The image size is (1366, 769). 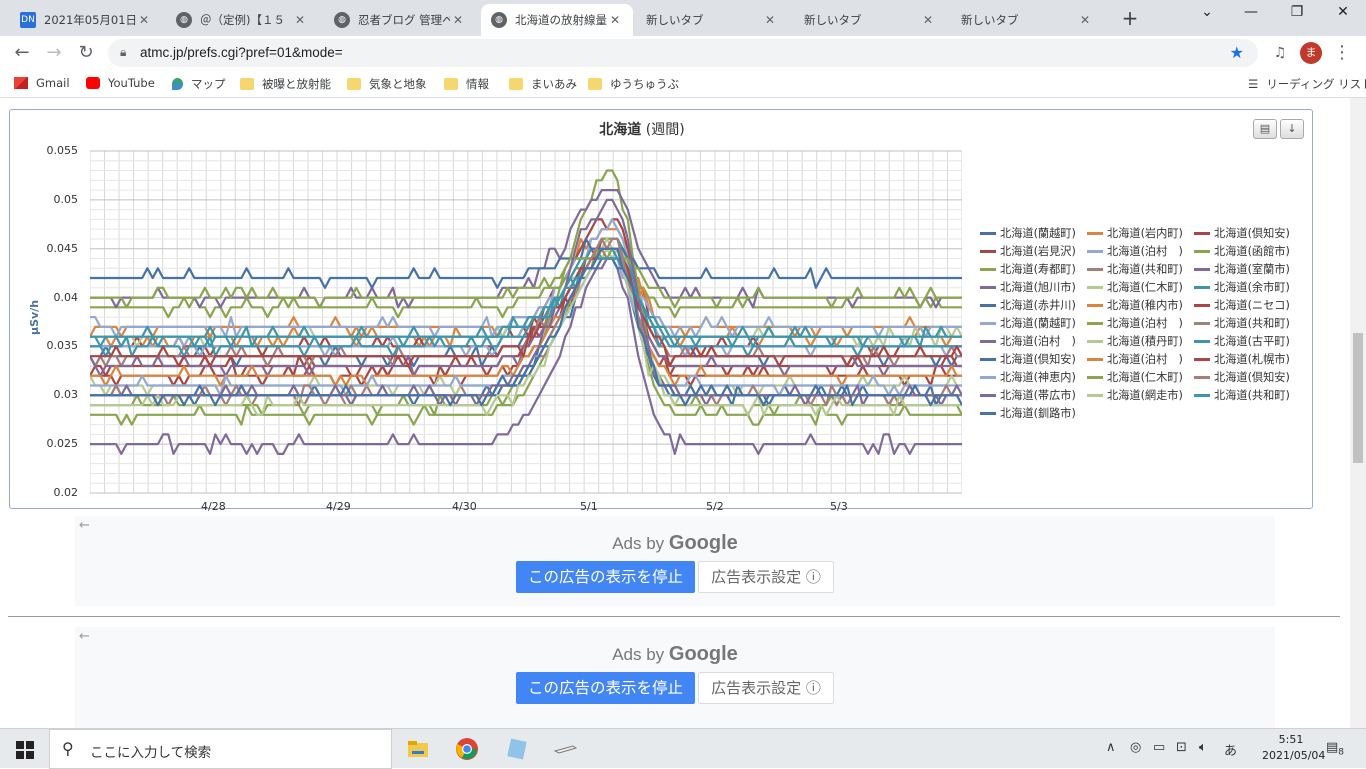 I want to click on legend-item: 北海道(岩見沢), so click(x=1028, y=251).